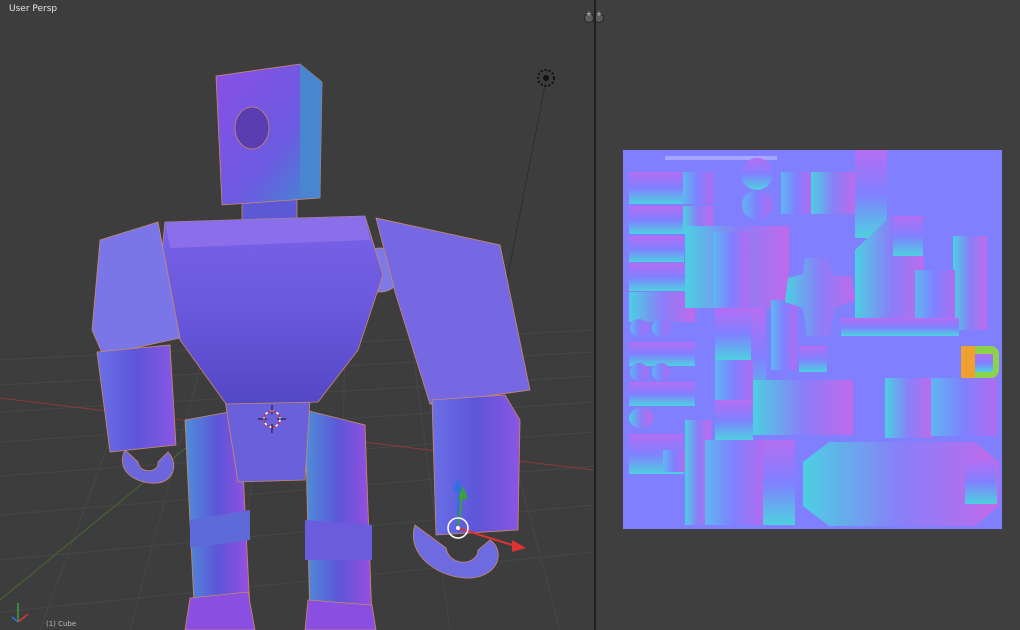 This screenshot has width=1020, height=630. What do you see at coordinates (546, 78) in the screenshot?
I see `lamp-icon` at bounding box center [546, 78].